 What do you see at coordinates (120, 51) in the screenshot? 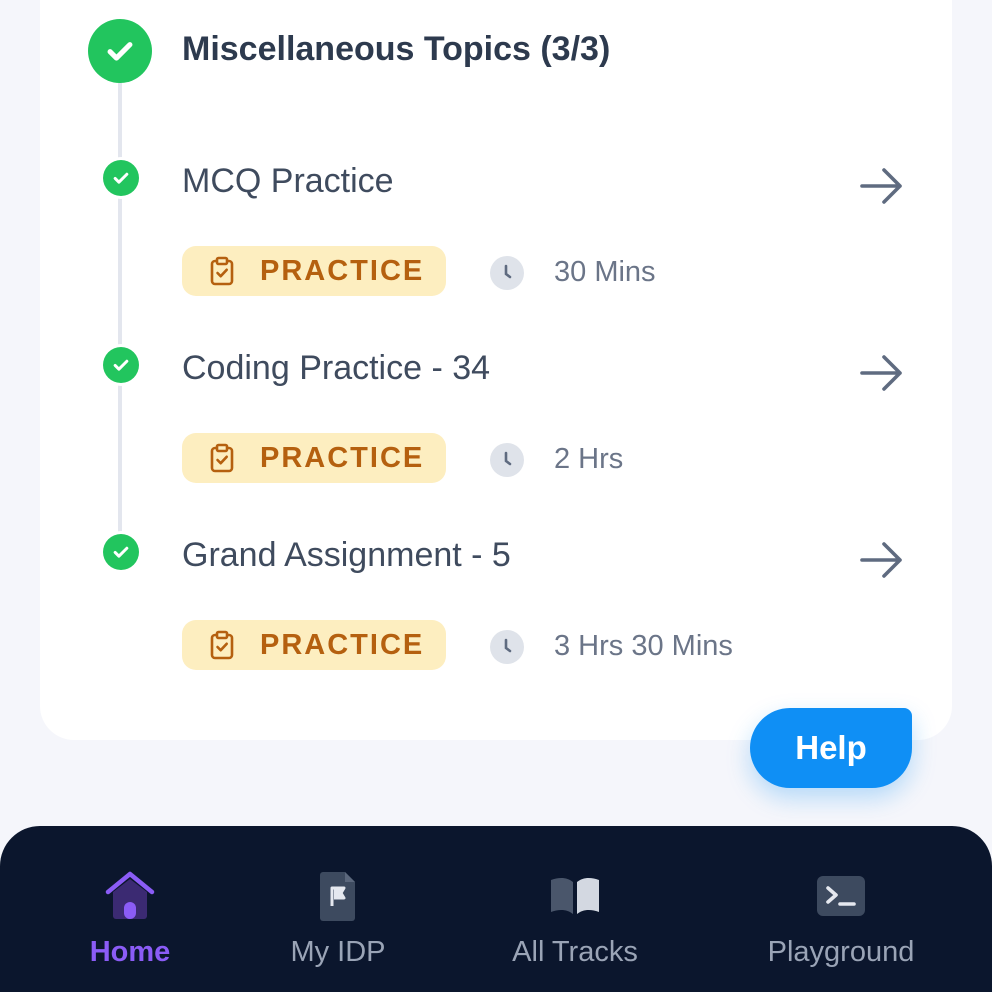
I see `section-complete-check-icon` at bounding box center [120, 51].